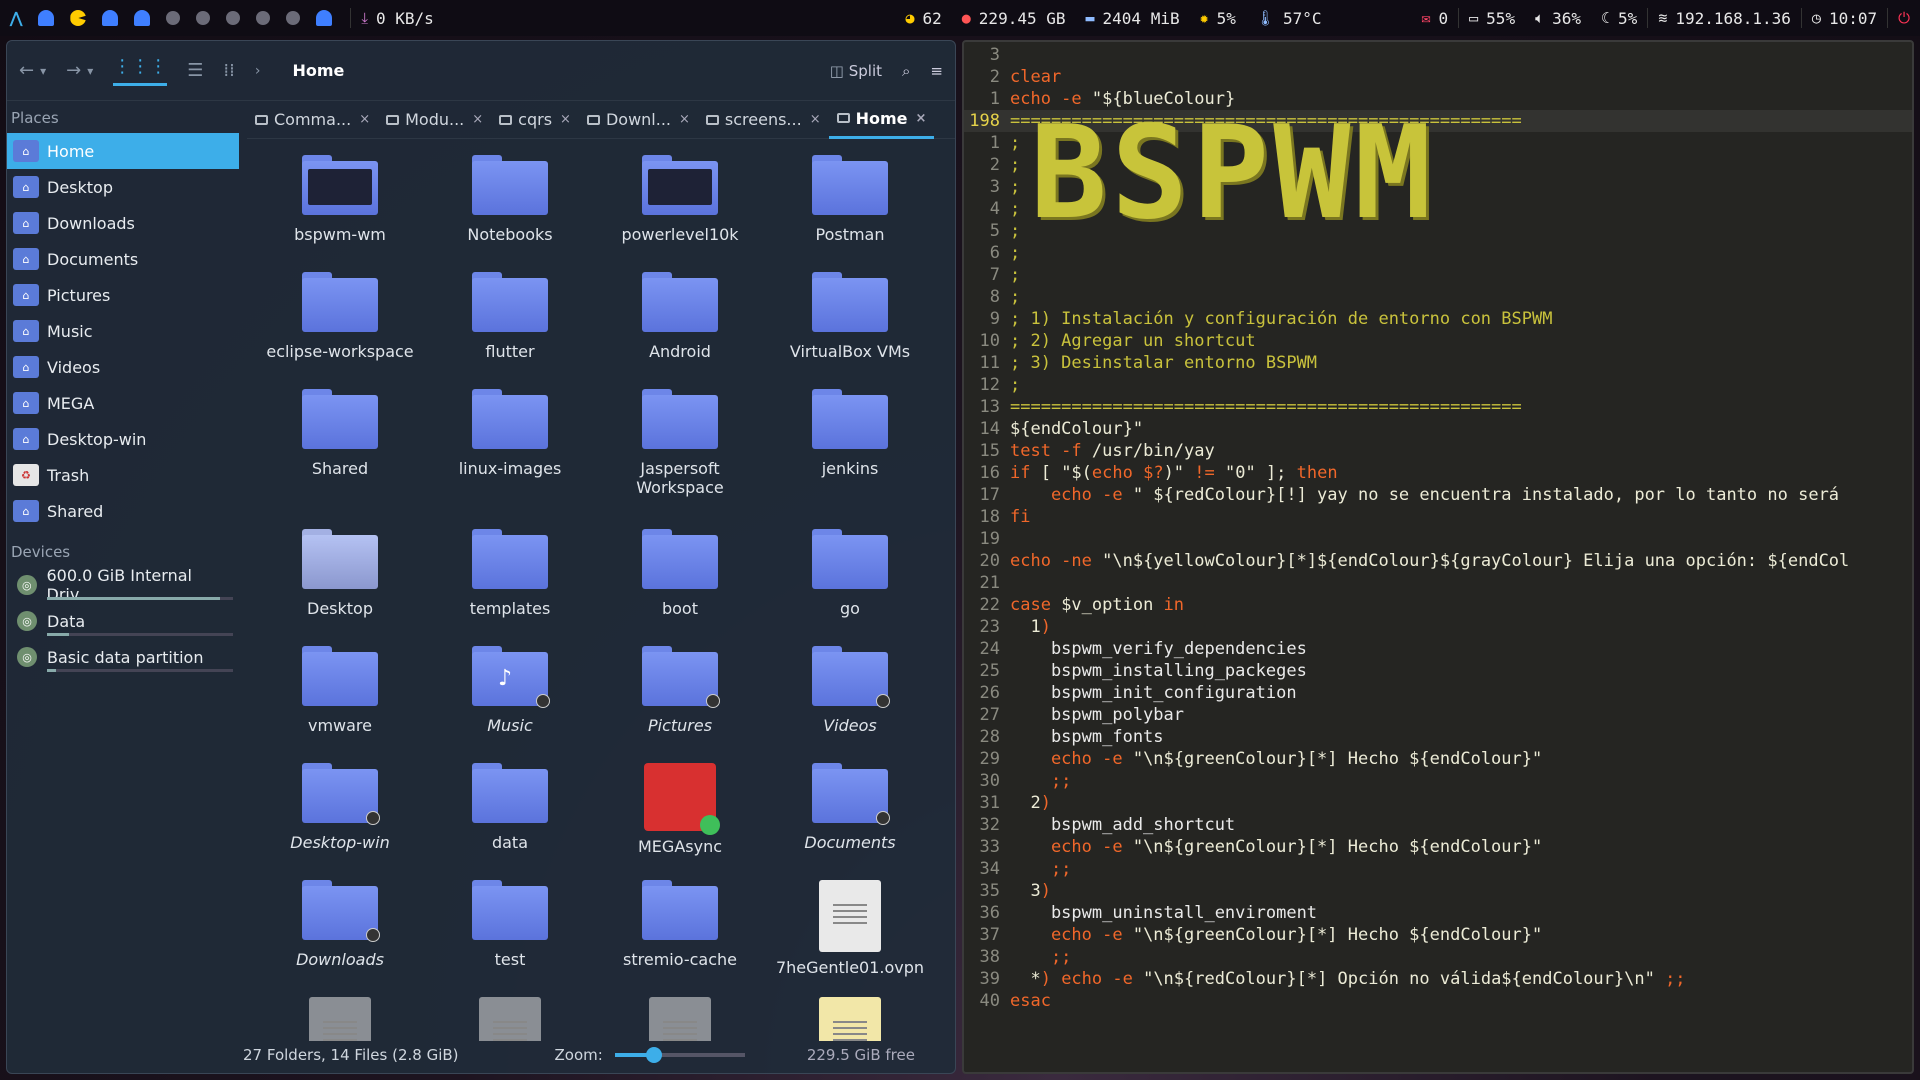 The height and width of the screenshot is (1080, 1920). What do you see at coordinates (680, 817) in the screenshot?
I see `file-item: MEGAsync` at bounding box center [680, 817].